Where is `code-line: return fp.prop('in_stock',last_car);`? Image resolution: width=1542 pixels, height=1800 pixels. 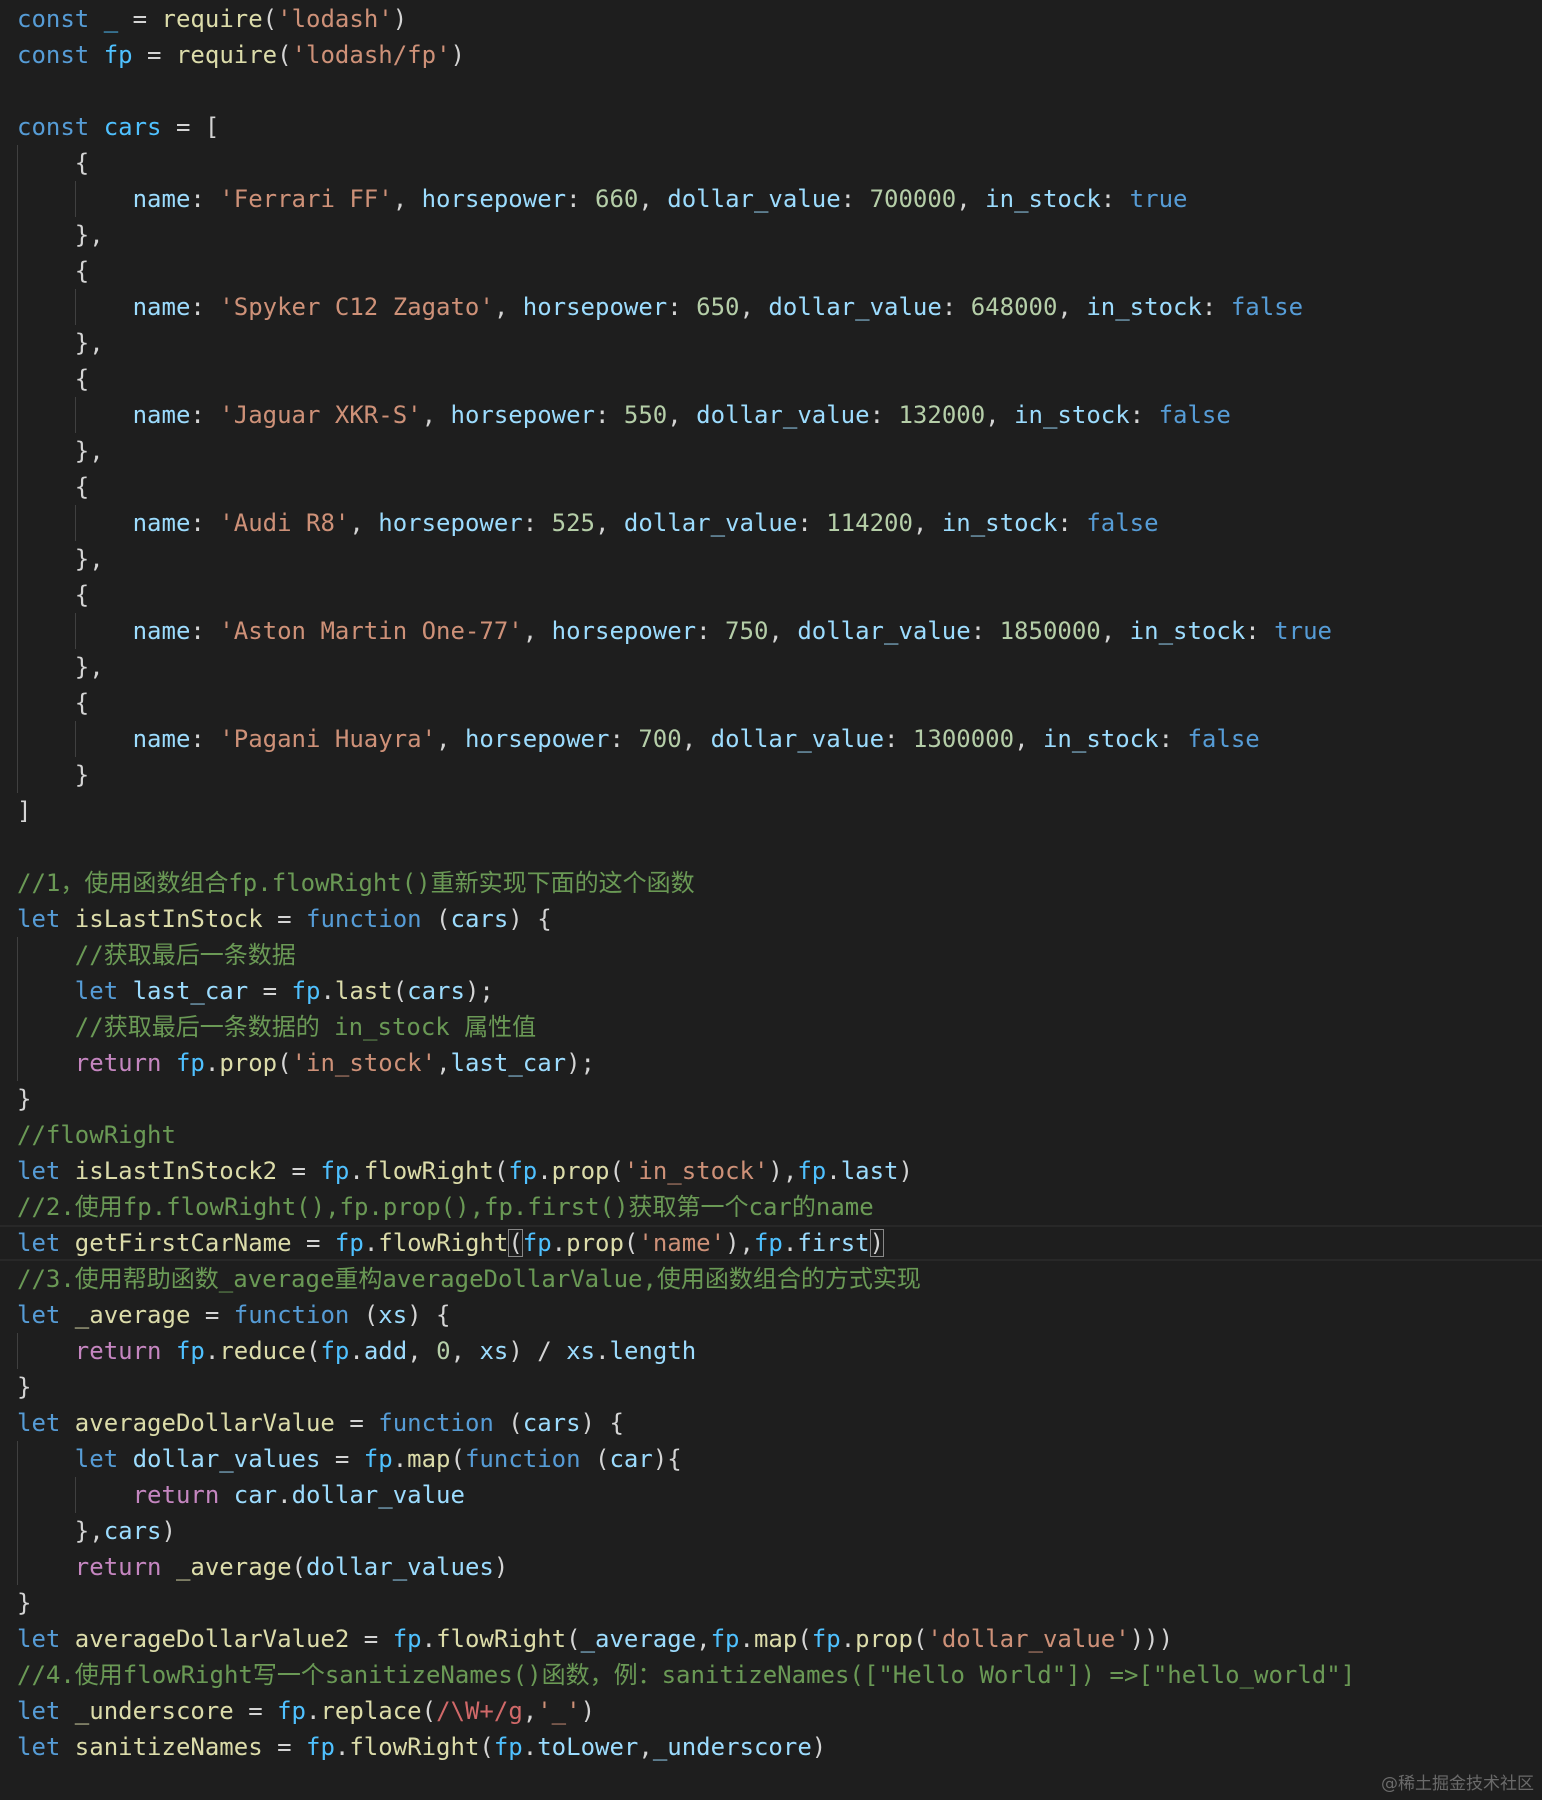 code-line: return fp.prop('in_stock',last_car); is located at coordinates (771, 1063).